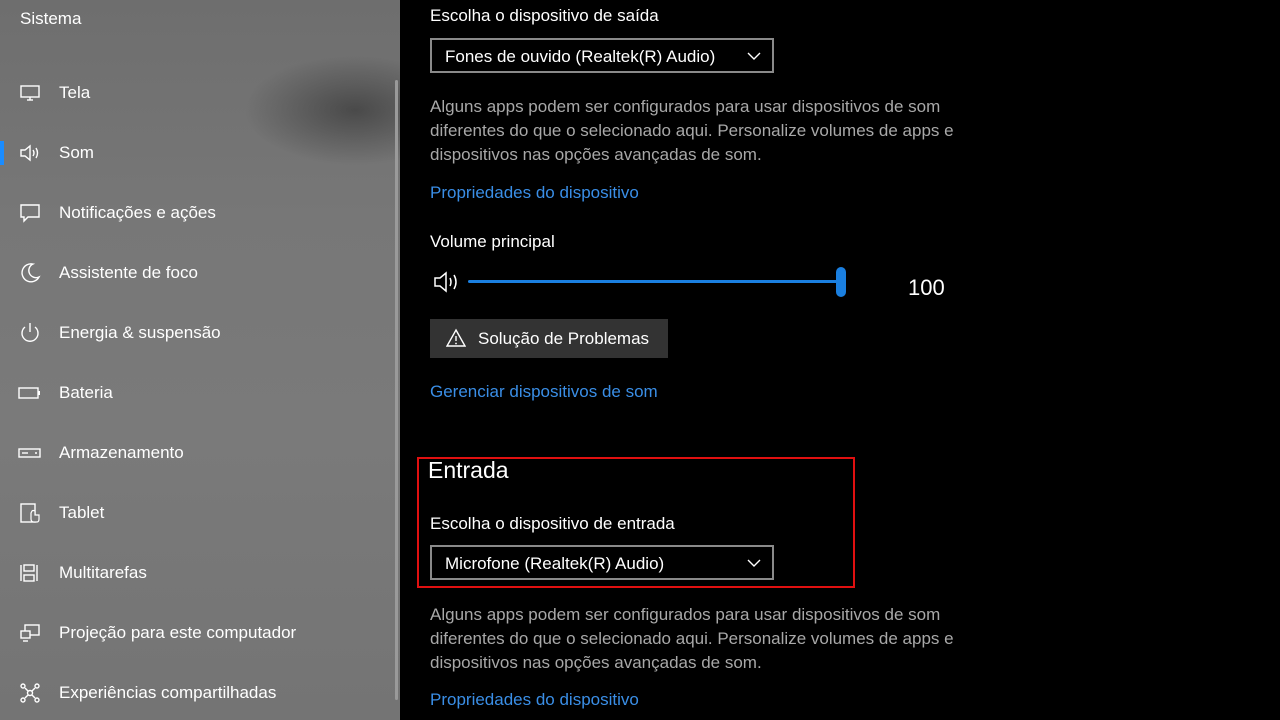 This screenshot has width=1280, height=720. Describe the element at coordinates (30, 693) in the screenshot. I see `shared-icon` at that location.